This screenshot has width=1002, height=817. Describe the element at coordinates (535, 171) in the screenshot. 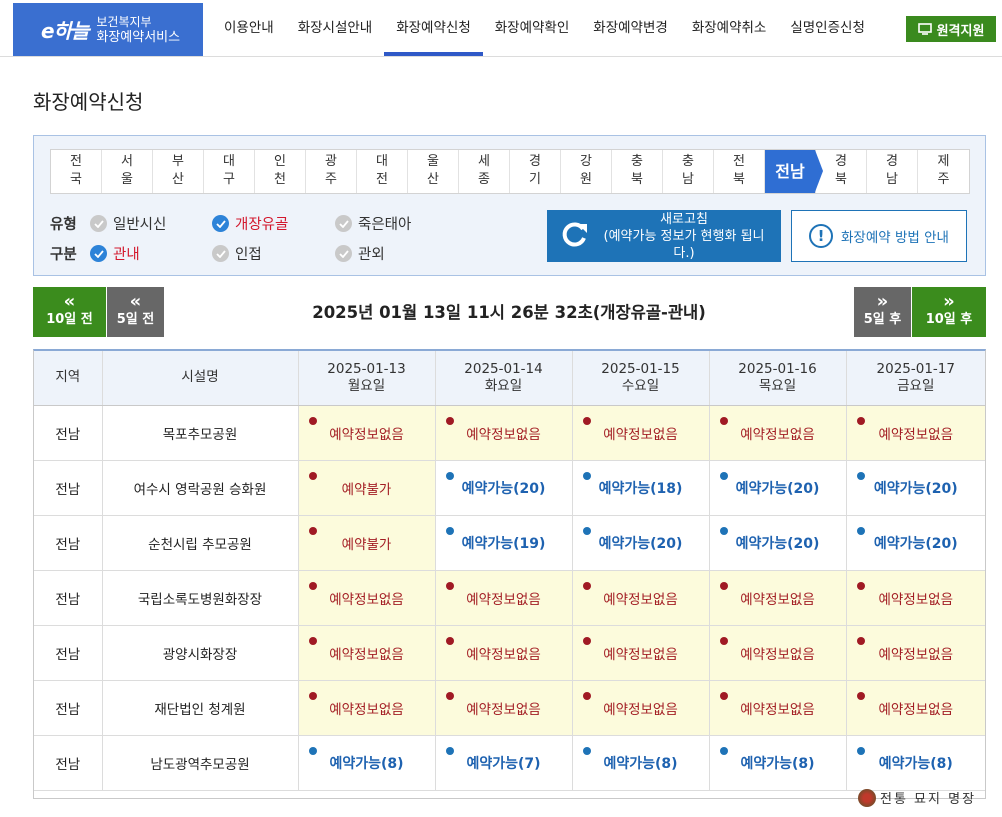

I see `region-tab: 경기` at that location.